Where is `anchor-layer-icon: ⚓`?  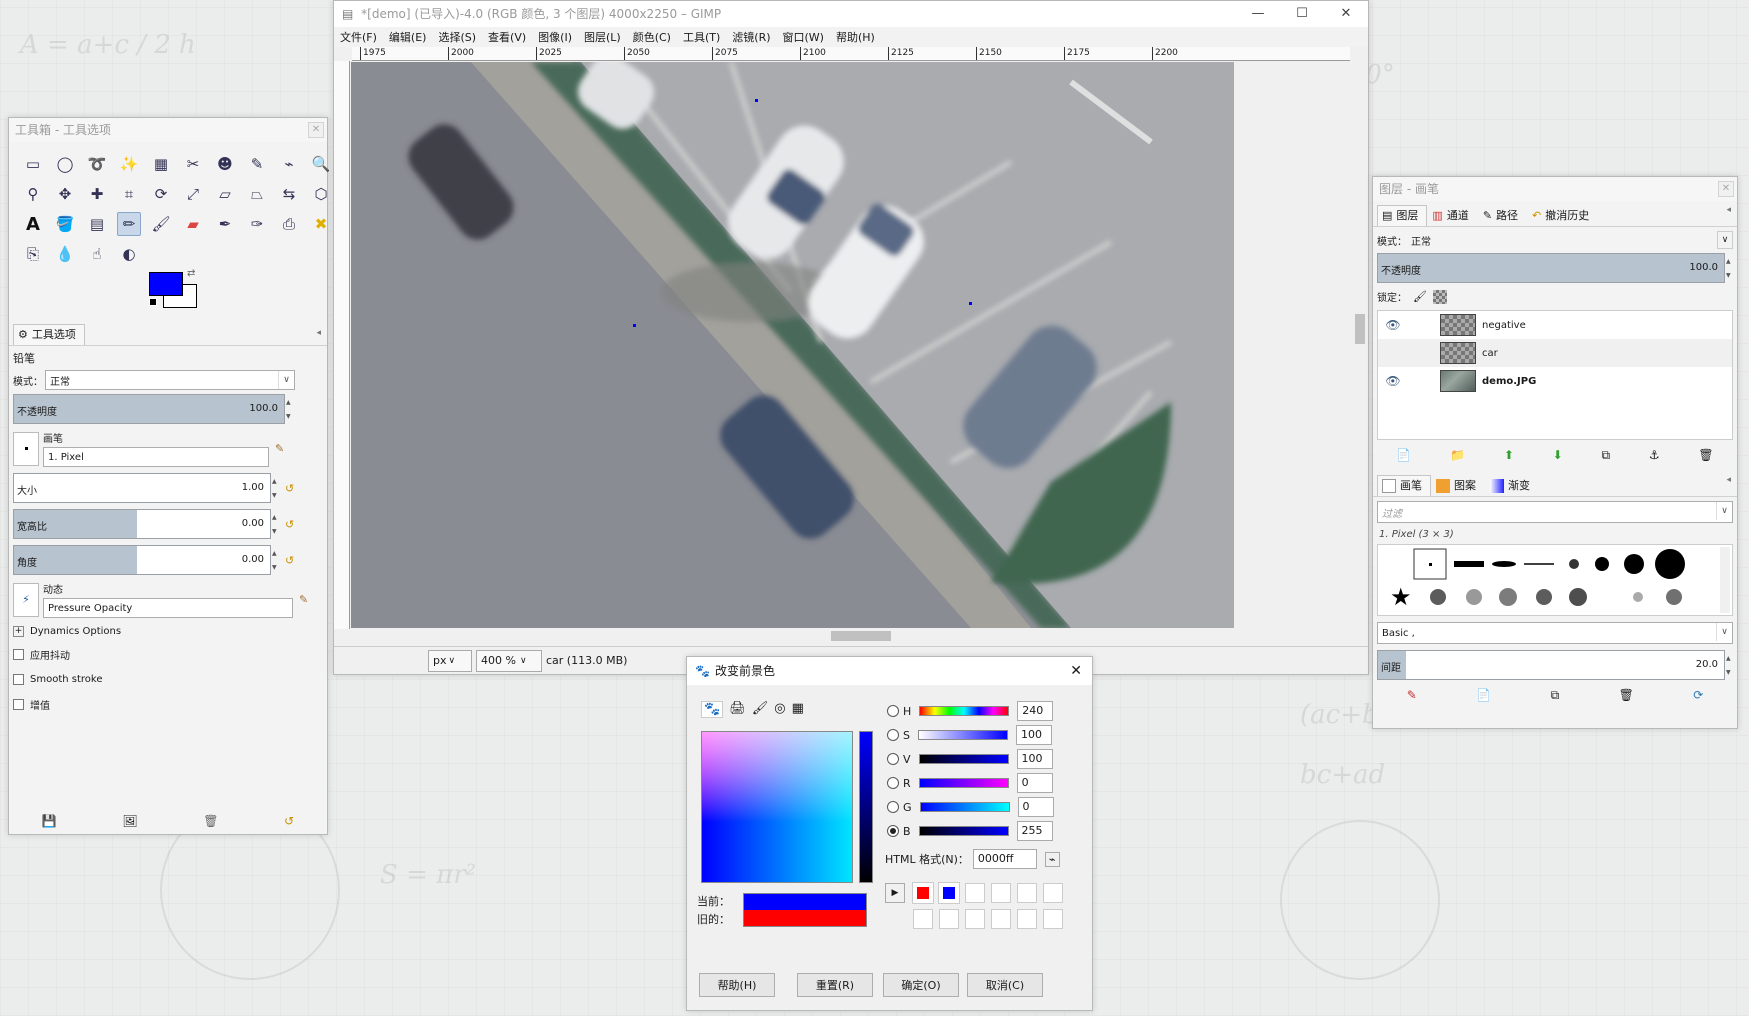 anchor-layer-icon: ⚓ is located at coordinates (1654, 455).